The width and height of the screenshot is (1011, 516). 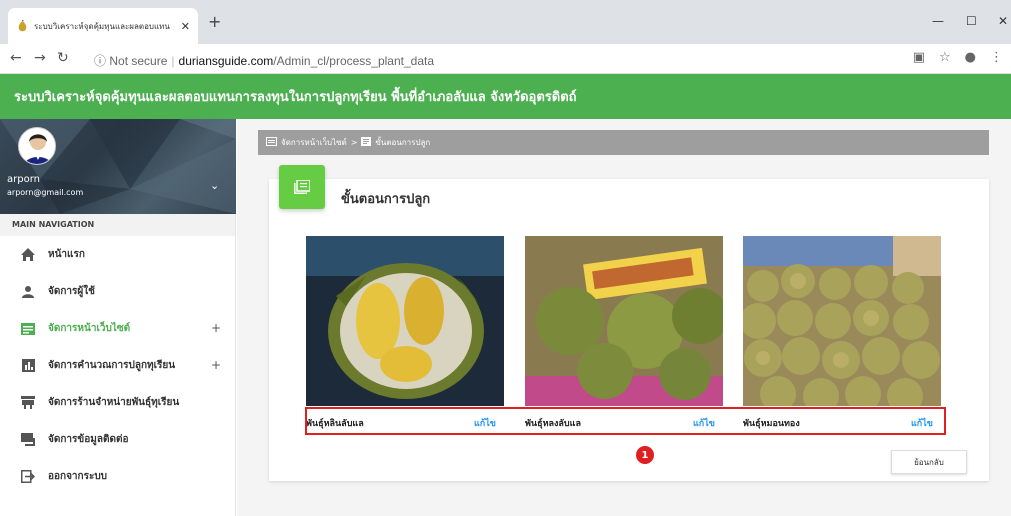 What do you see at coordinates (45, 192) in the screenshot?
I see `user-email: arporn@gmail.com` at bounding box center [45, 192].